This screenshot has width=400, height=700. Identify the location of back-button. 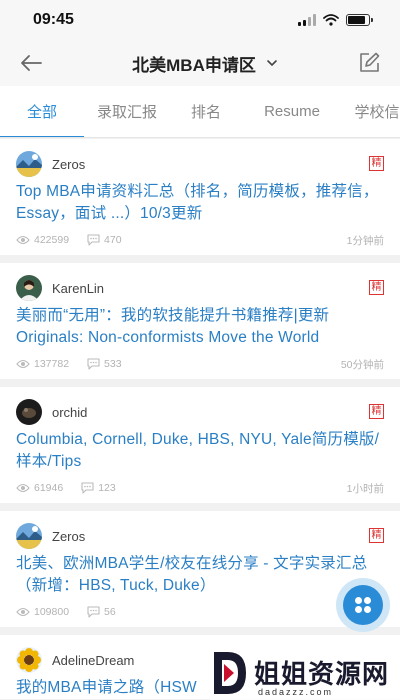
(31, 63).